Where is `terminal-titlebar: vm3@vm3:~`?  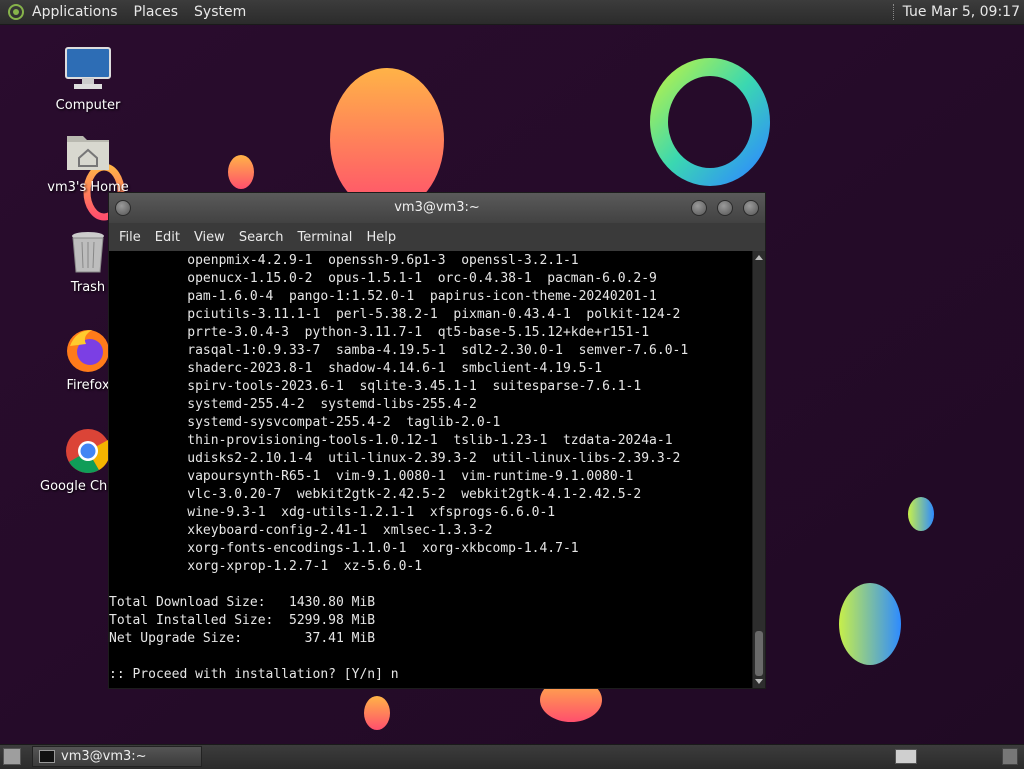
terminal-titlebar: vm3@vm3:~ is located at coordinates (437, 208).